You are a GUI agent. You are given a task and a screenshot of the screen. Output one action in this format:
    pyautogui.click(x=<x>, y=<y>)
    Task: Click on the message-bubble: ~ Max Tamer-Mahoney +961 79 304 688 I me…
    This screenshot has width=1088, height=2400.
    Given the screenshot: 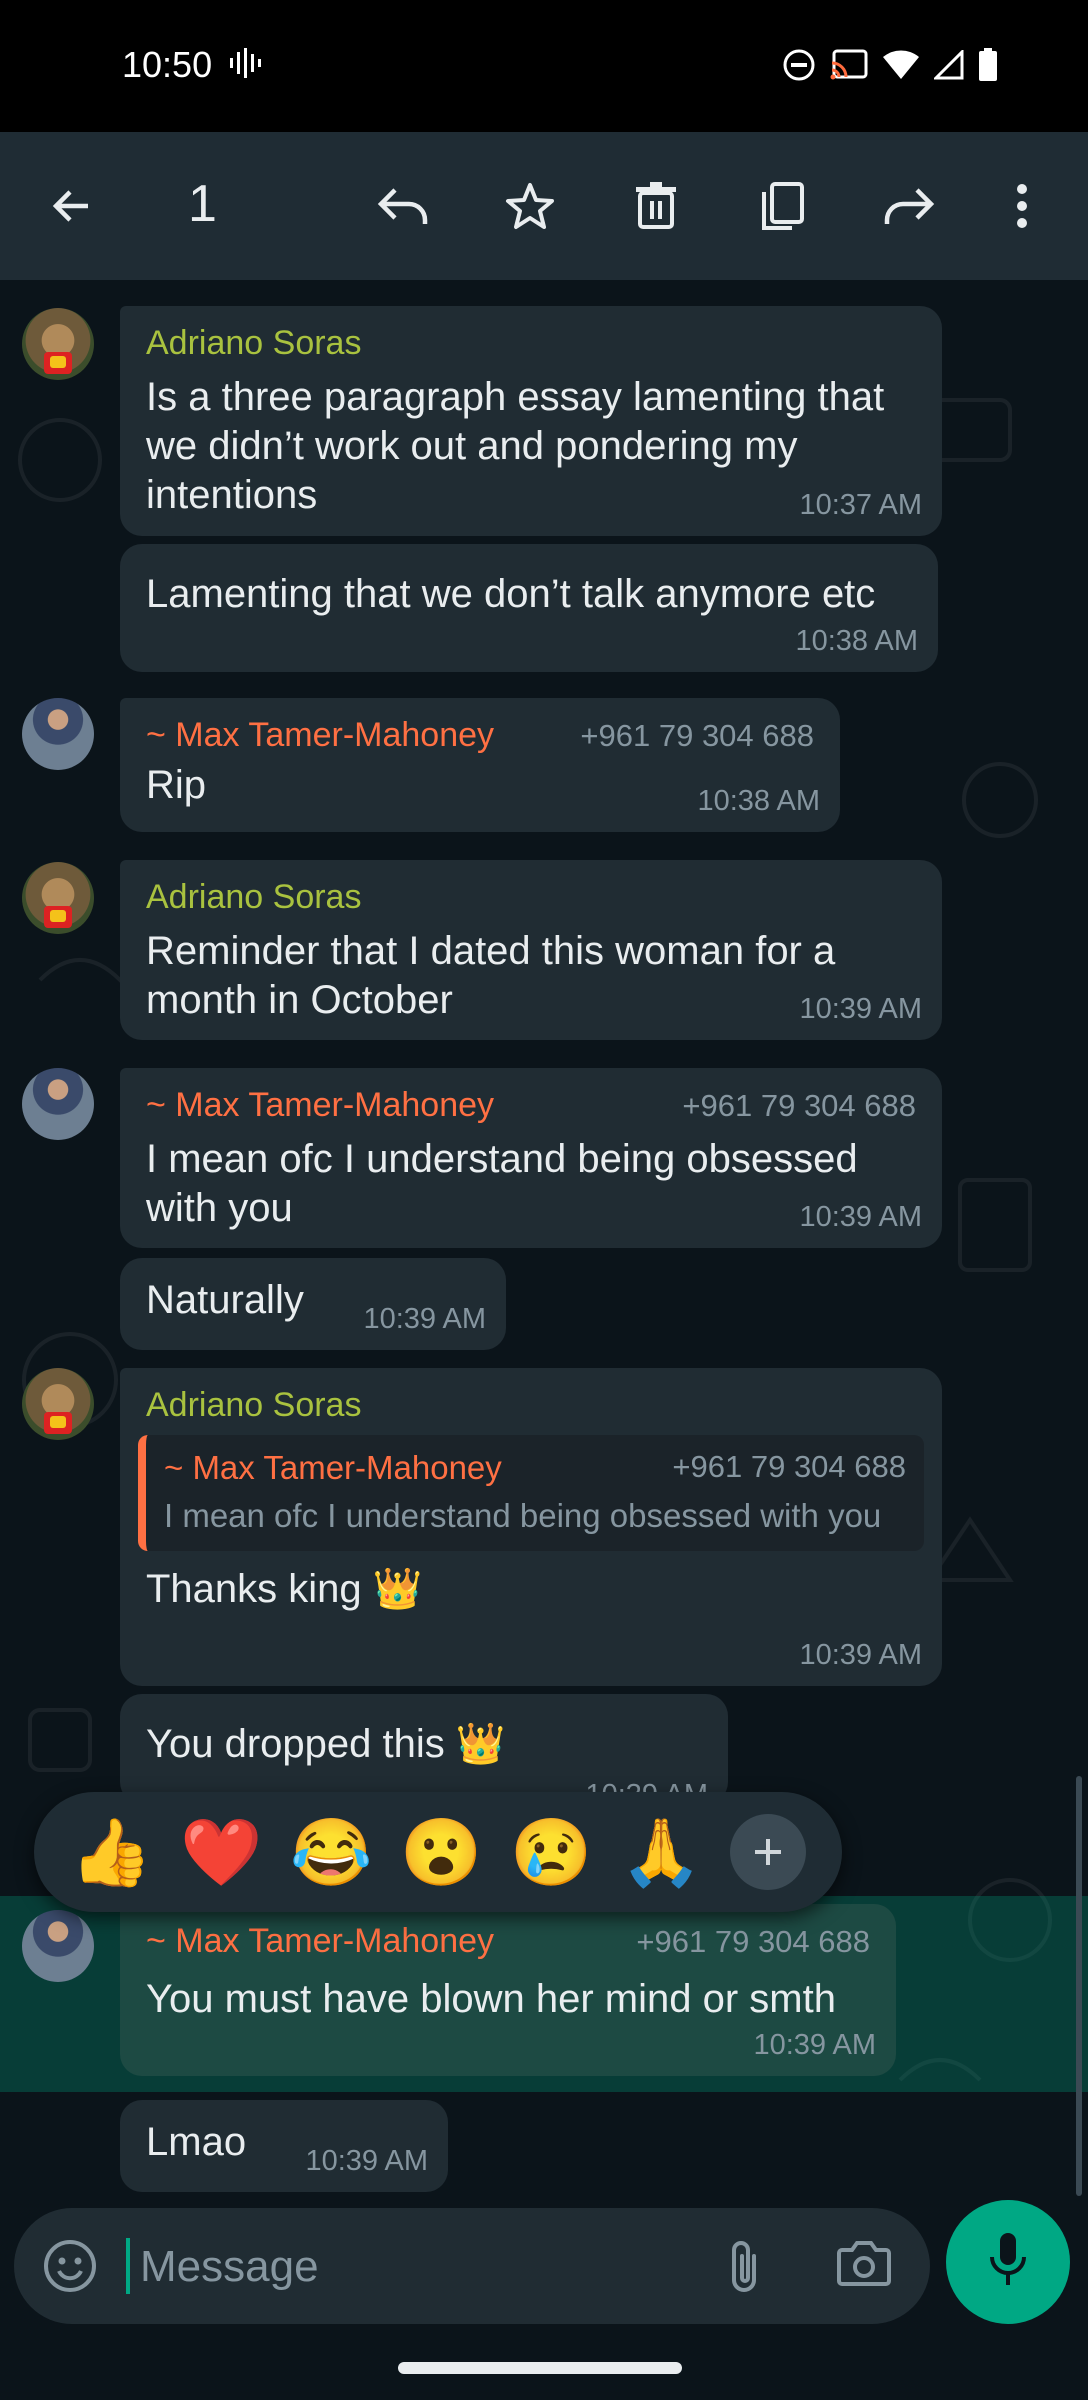 What is the action you would take?
    pyautogui.click(x=531, y=1158)
    